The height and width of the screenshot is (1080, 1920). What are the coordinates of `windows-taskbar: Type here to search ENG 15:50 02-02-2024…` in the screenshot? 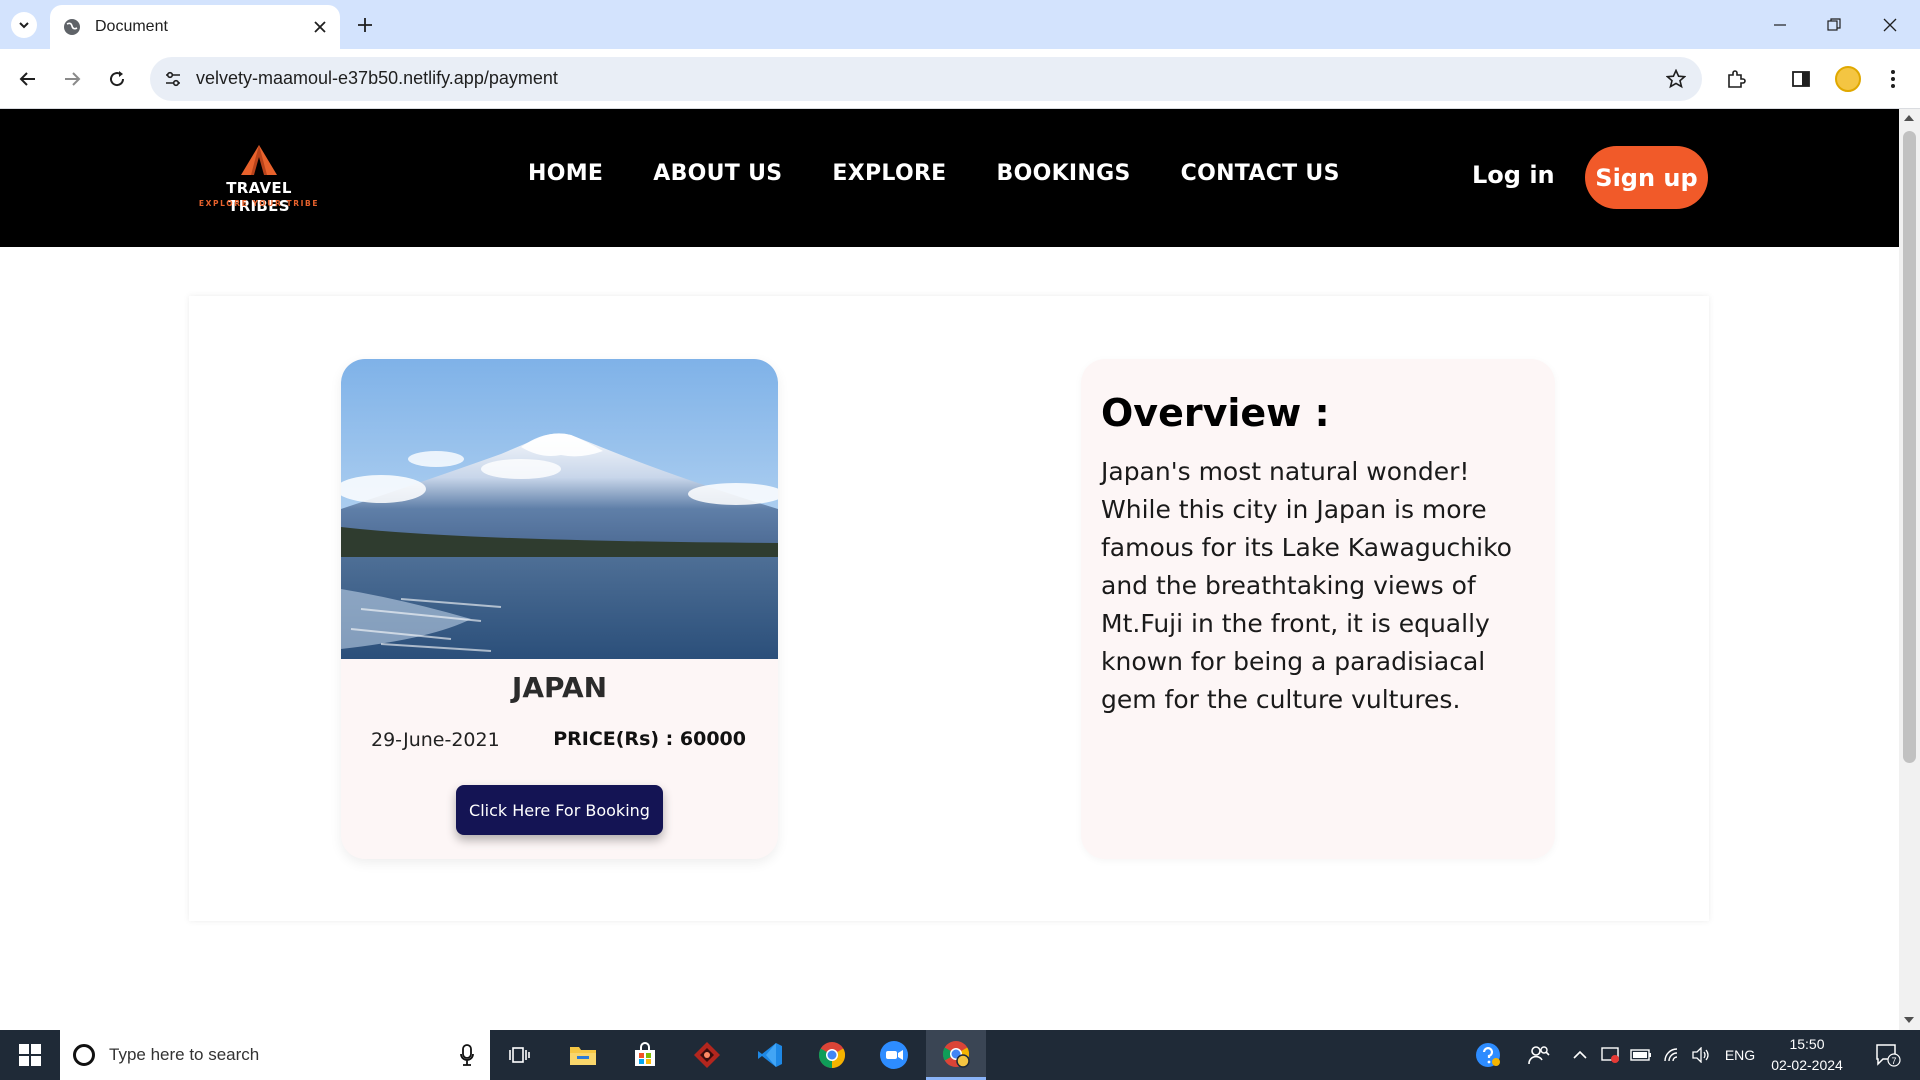 It's located at (960, 1055).